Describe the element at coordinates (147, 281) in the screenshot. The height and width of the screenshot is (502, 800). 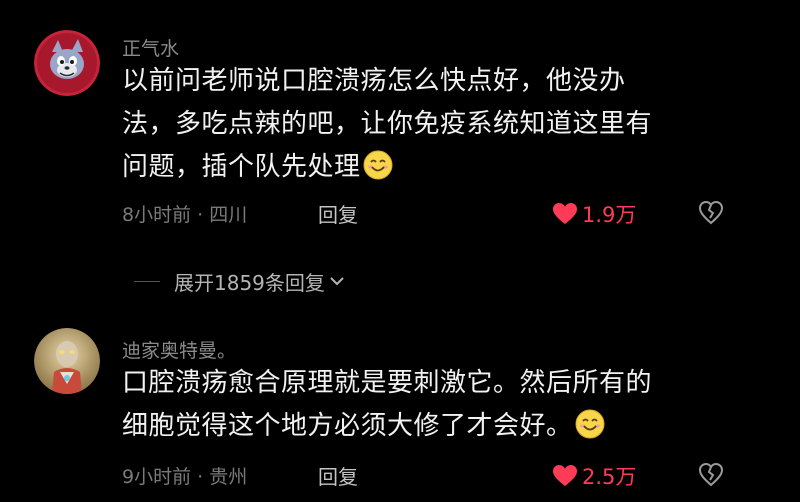
I see `divider` at that location.